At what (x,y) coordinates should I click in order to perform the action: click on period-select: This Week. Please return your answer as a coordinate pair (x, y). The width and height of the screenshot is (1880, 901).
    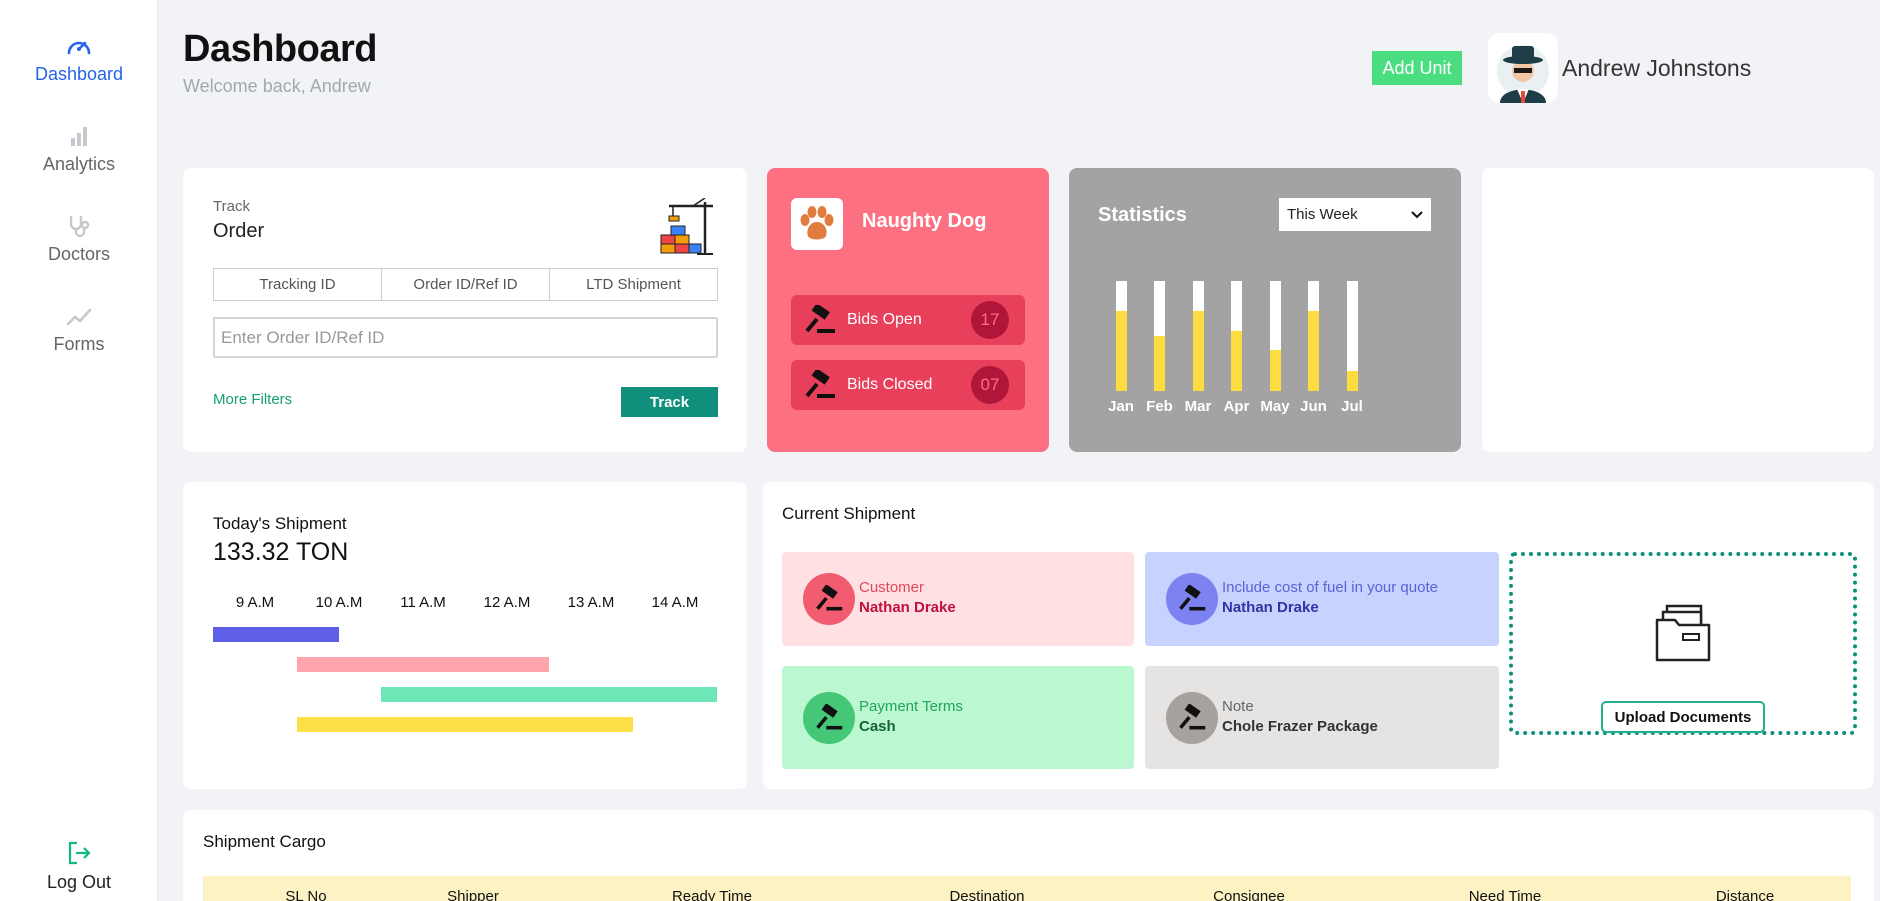
    Looking at the image, I should click on (1355, 214).